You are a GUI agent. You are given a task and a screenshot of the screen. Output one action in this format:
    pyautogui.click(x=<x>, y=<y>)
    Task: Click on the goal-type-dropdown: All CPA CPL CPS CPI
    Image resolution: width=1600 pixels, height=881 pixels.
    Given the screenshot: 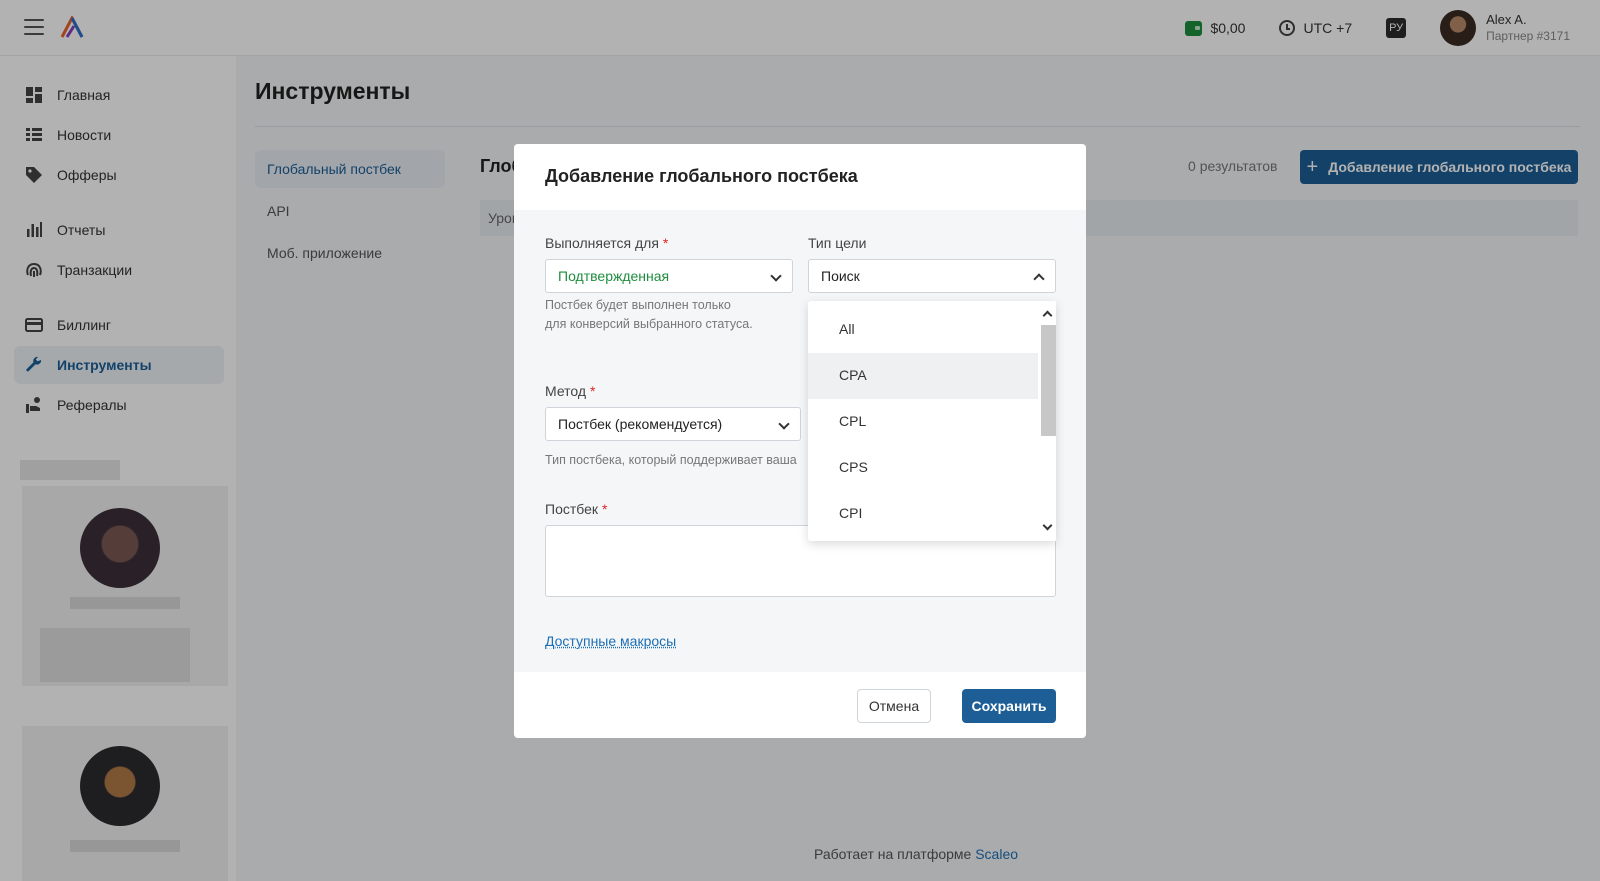 What is the action you would take?
    pyautogui.click(x=932, y=421)
    